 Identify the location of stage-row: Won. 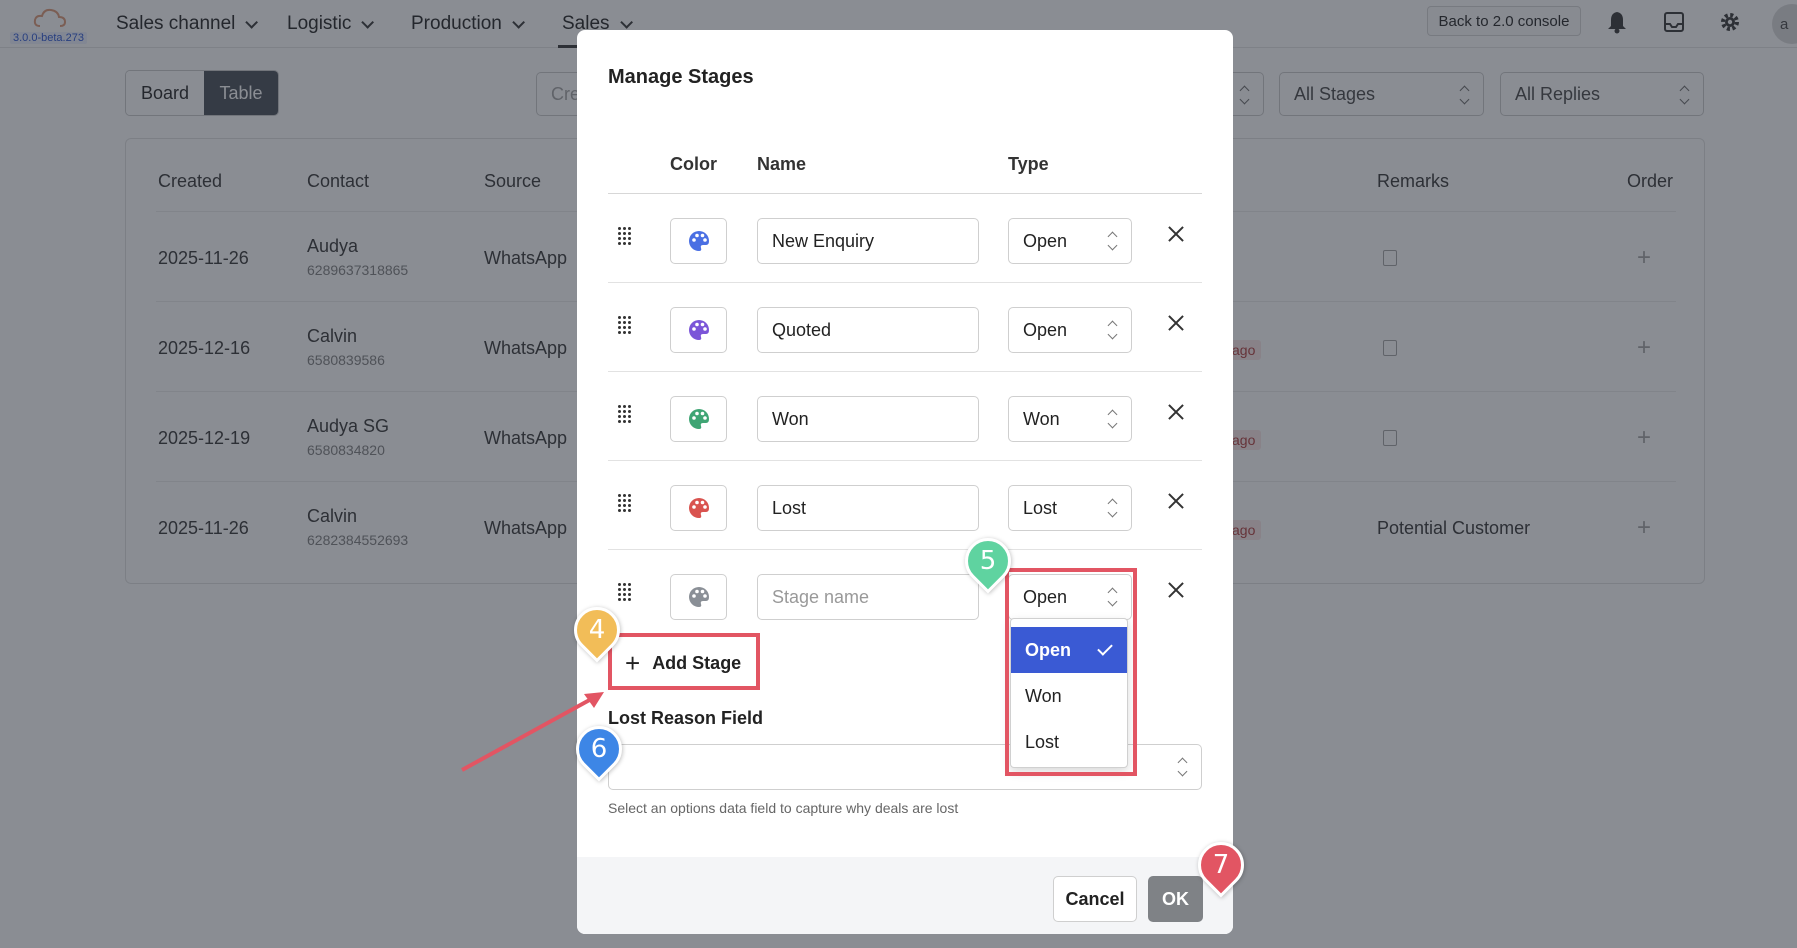
(905, 416).